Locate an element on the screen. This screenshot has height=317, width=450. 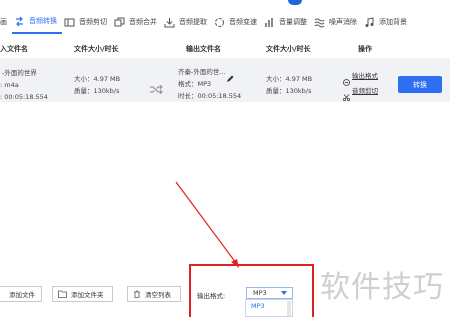
format-dropdown: MP3 is located at coordinates (269, 308).